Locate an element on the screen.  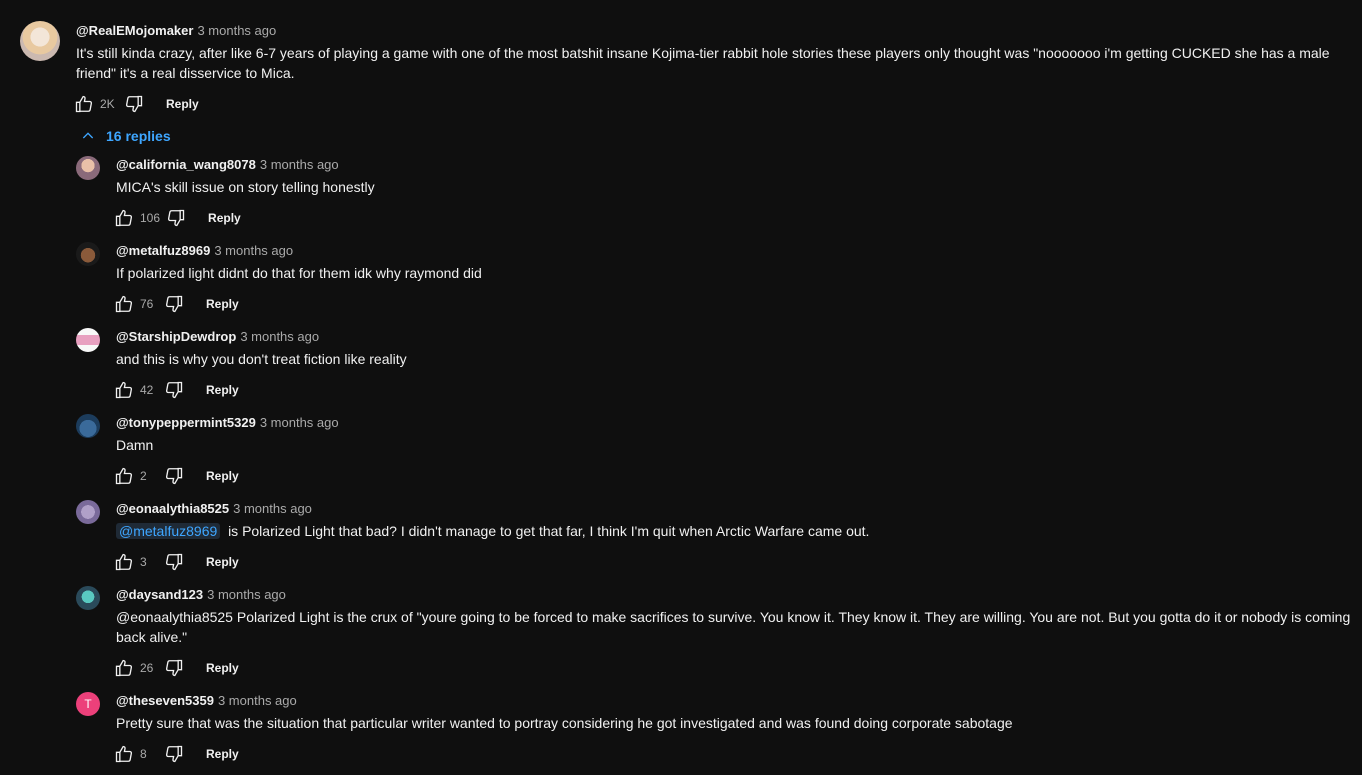
chevron-up-icon is located at coordinates (88, 135).